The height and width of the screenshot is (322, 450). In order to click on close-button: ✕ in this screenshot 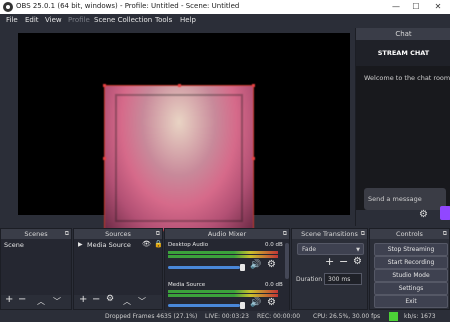, I will do `click(438, 7)`.